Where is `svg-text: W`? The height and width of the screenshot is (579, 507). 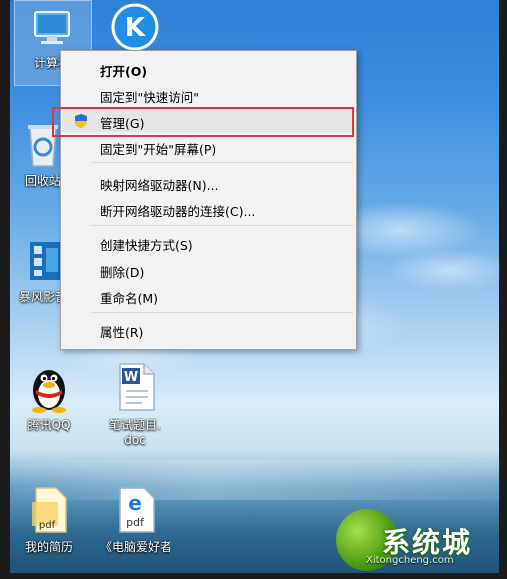 svg-text: W is located at coordinates (131, 377).